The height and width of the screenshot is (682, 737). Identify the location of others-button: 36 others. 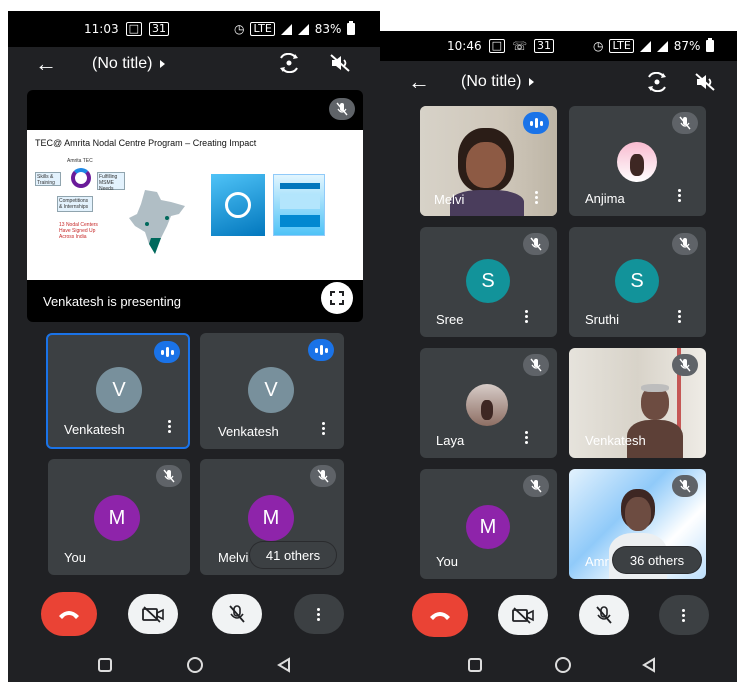
(657, 560).